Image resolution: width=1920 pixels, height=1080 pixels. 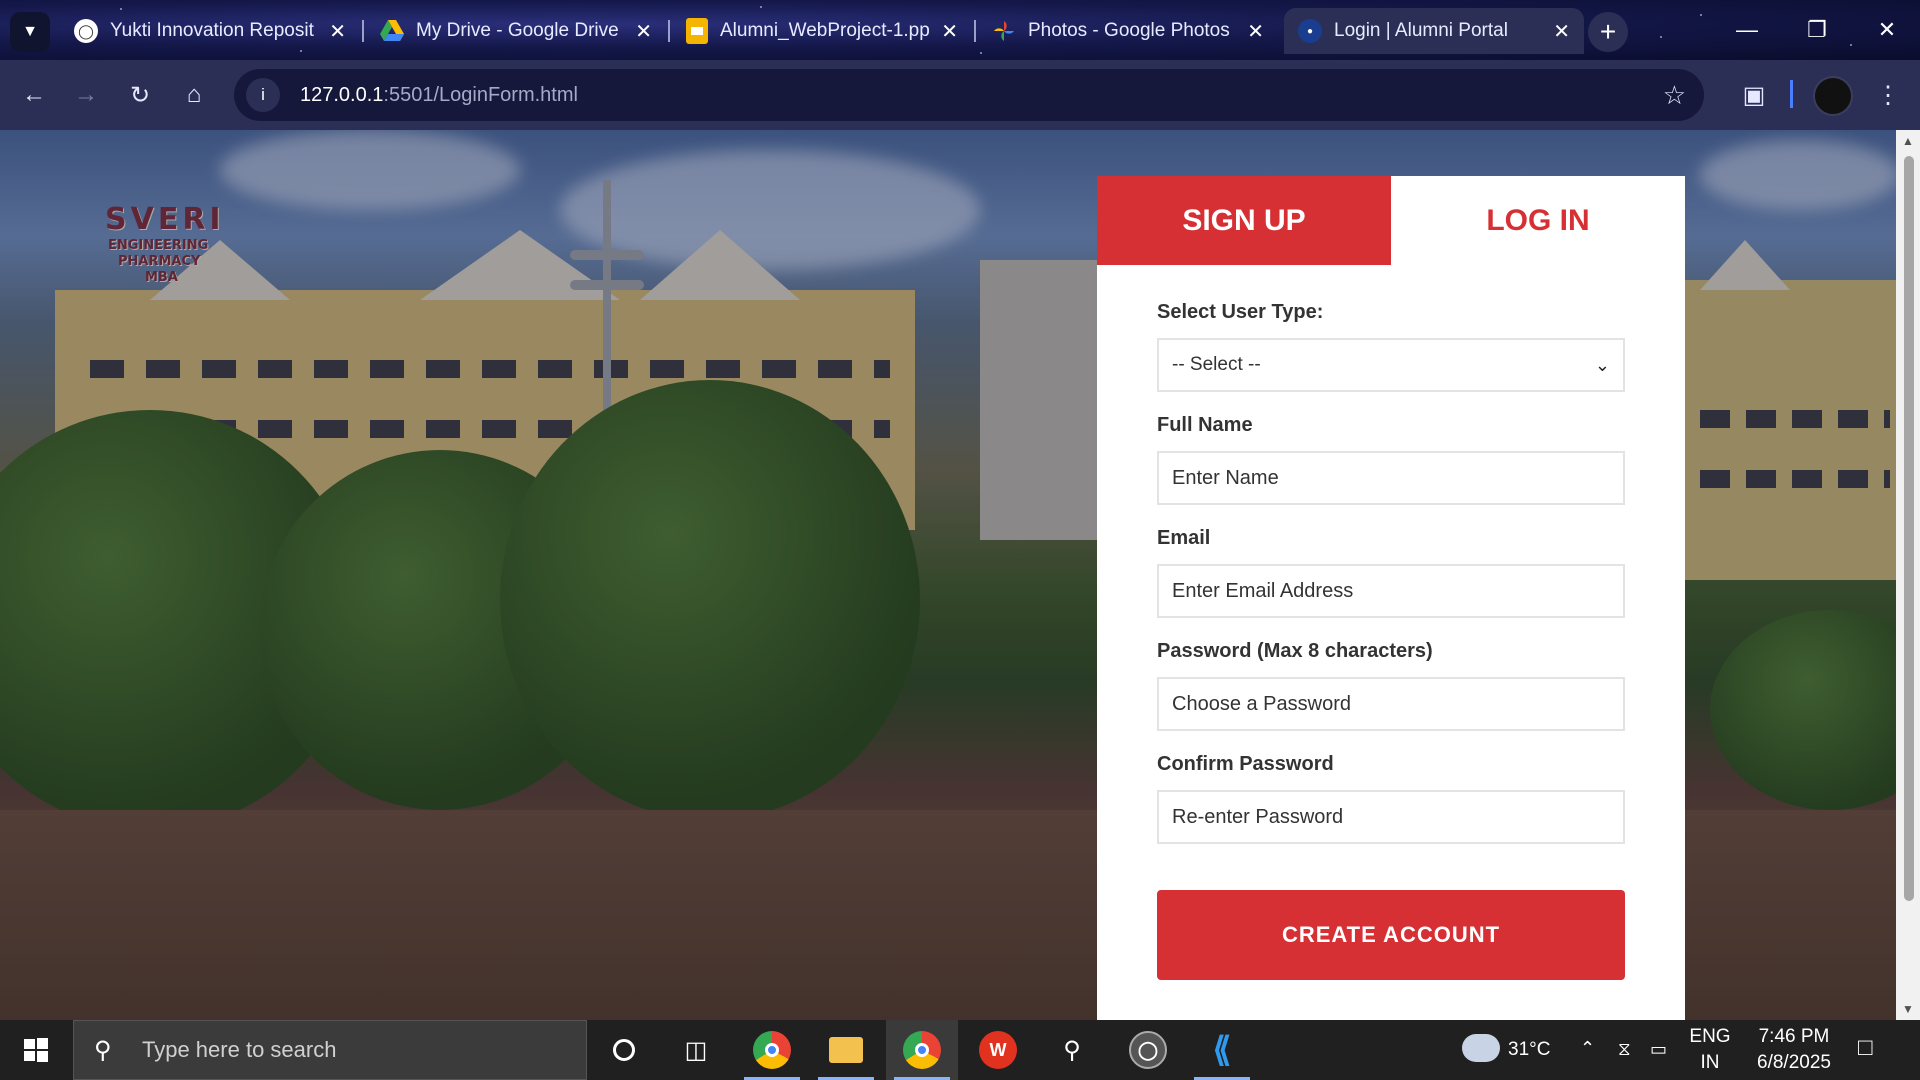 I want to click on chevron-down-icon: ▼, so click(x=30, y=31).